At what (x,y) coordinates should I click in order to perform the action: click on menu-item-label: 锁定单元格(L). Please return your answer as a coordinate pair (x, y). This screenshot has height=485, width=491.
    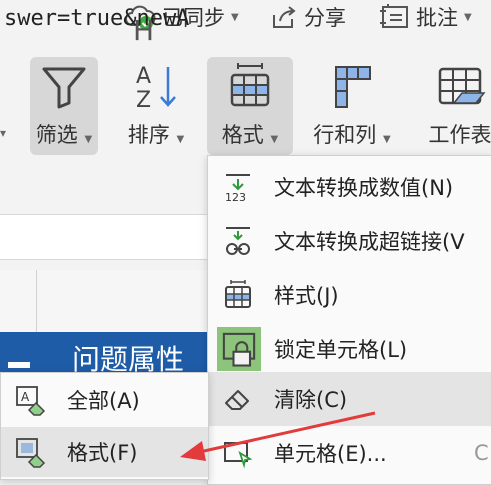
    Looking at the image, I should click on (340, 349).